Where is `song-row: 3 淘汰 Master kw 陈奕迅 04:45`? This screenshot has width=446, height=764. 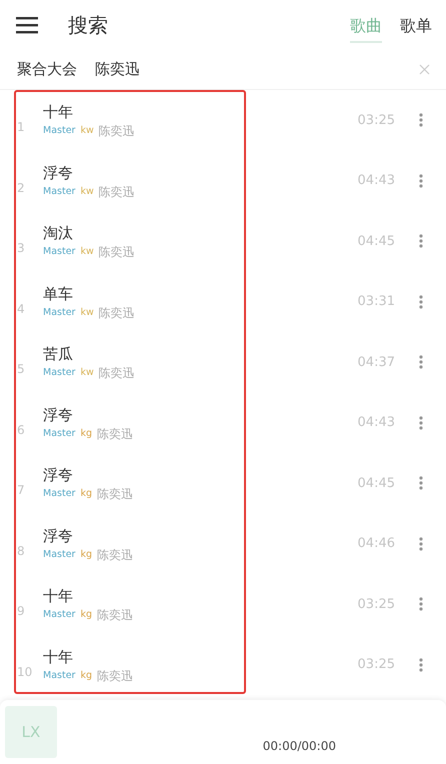 song-row: 3 淘汰 Master kw 陈奕迅 04:45 is located at coordinates (223, 241).